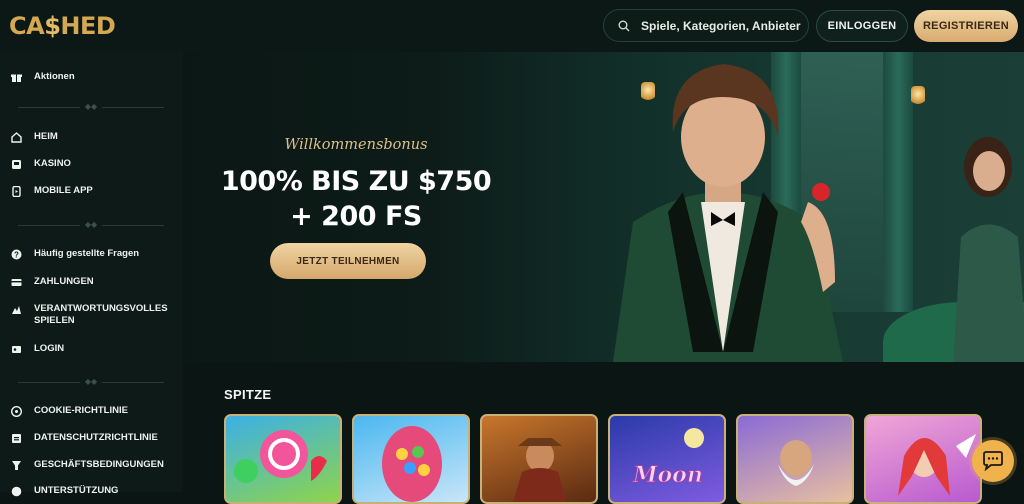 The image size is (1024, 504). I want to click on sidebar-item-cookie: COOKIE-RICHTLINIE, so click(69, 411).